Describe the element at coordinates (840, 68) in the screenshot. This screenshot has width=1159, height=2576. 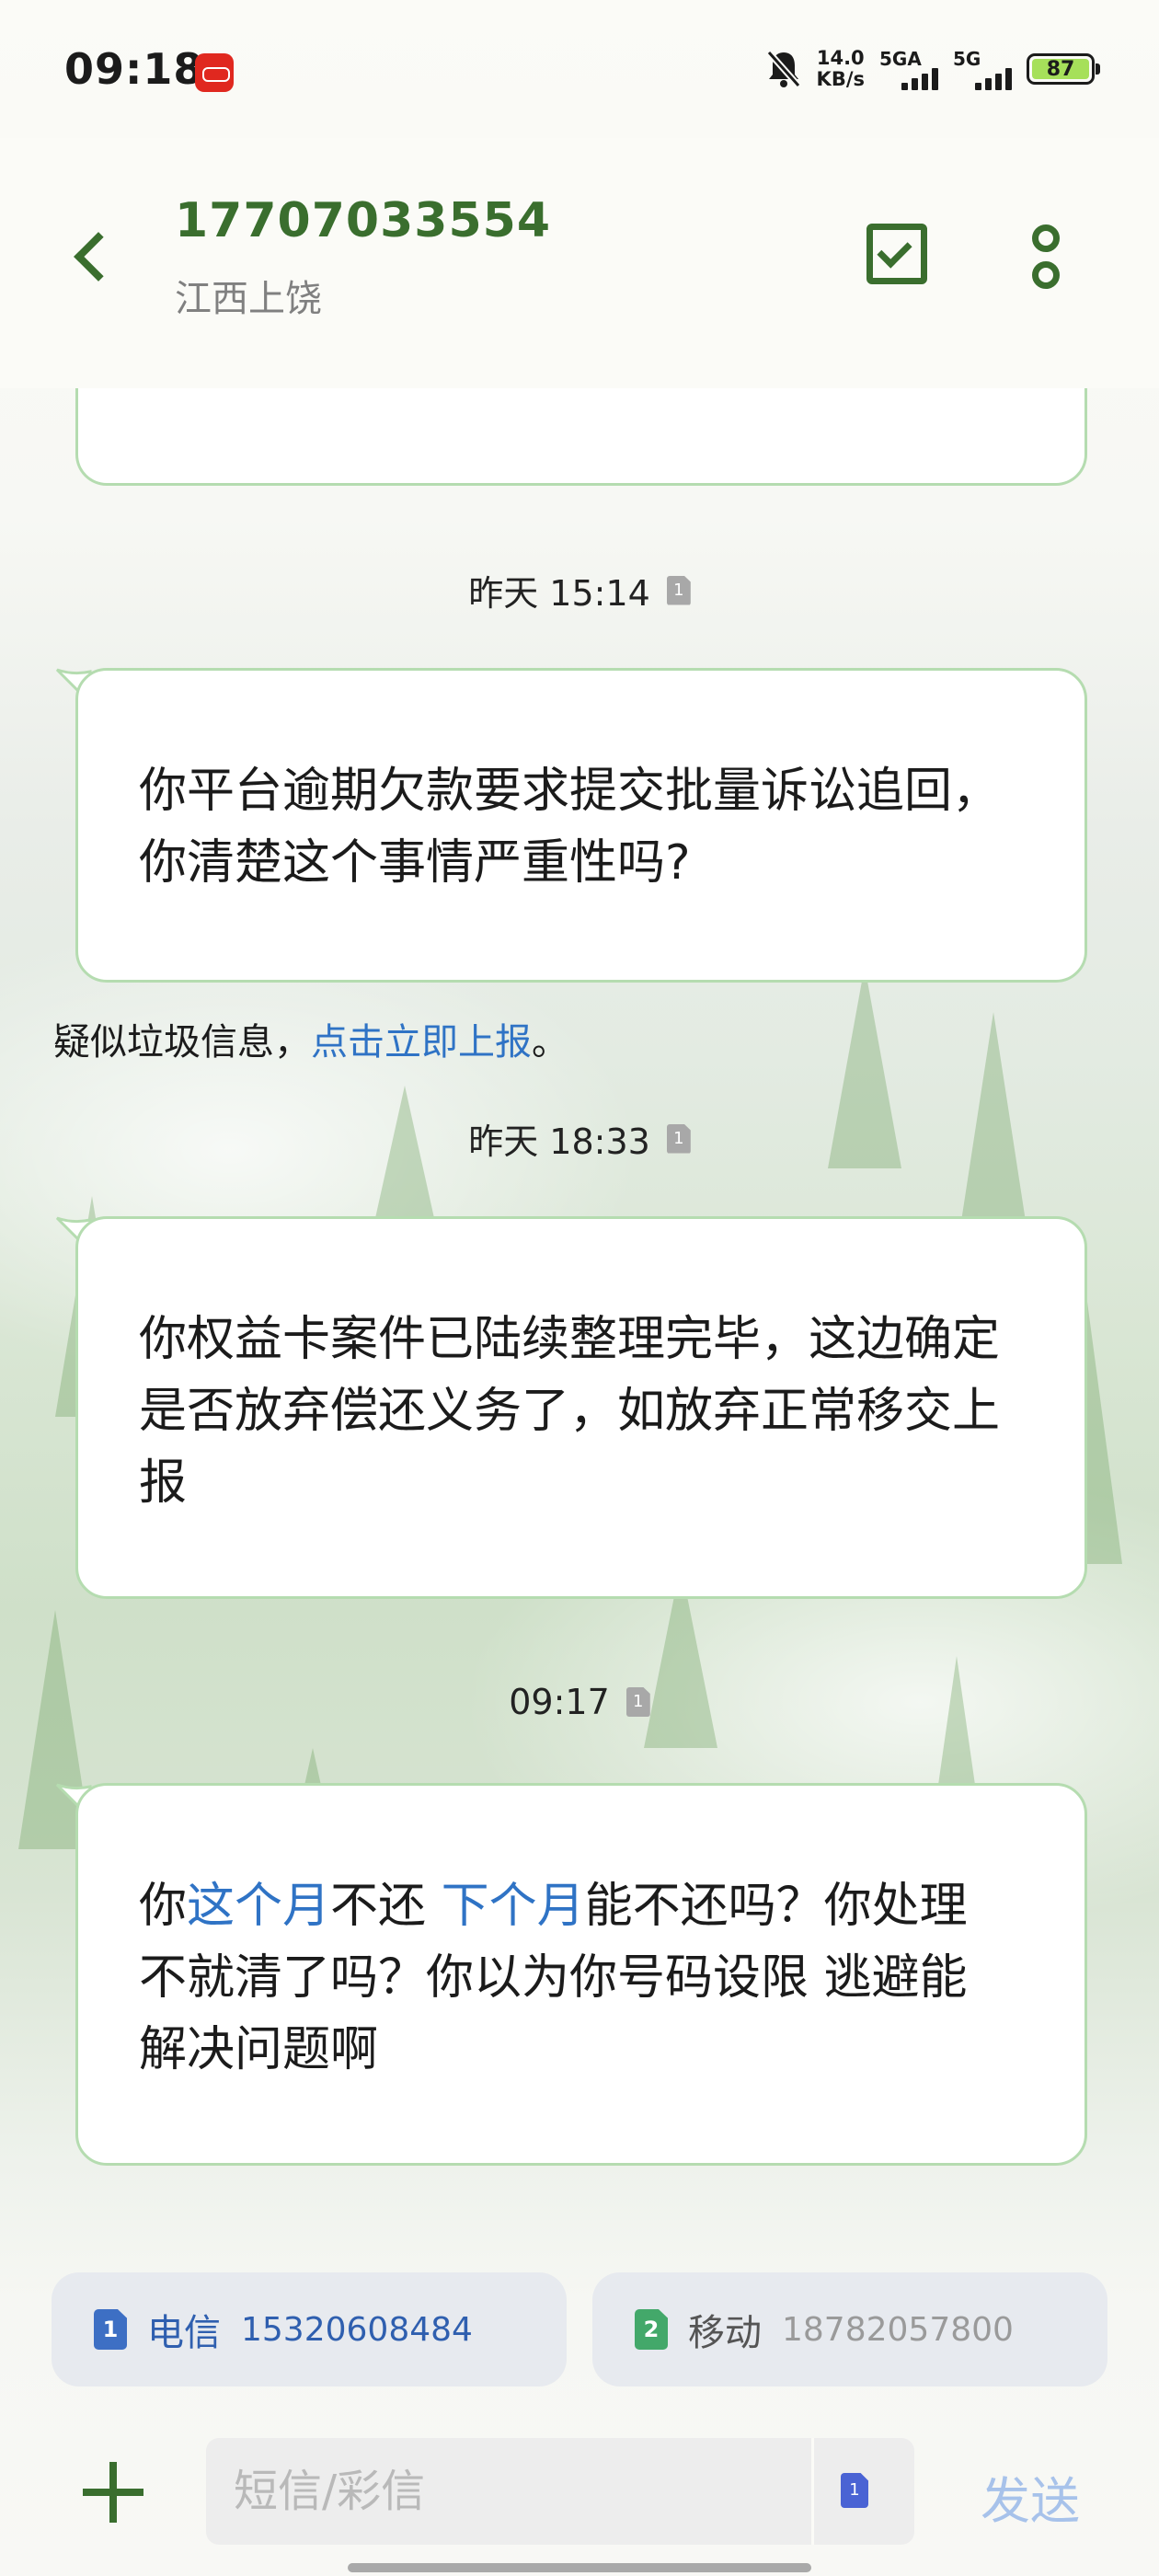
I see `network-speed: 14.0 KB/s` at that location.